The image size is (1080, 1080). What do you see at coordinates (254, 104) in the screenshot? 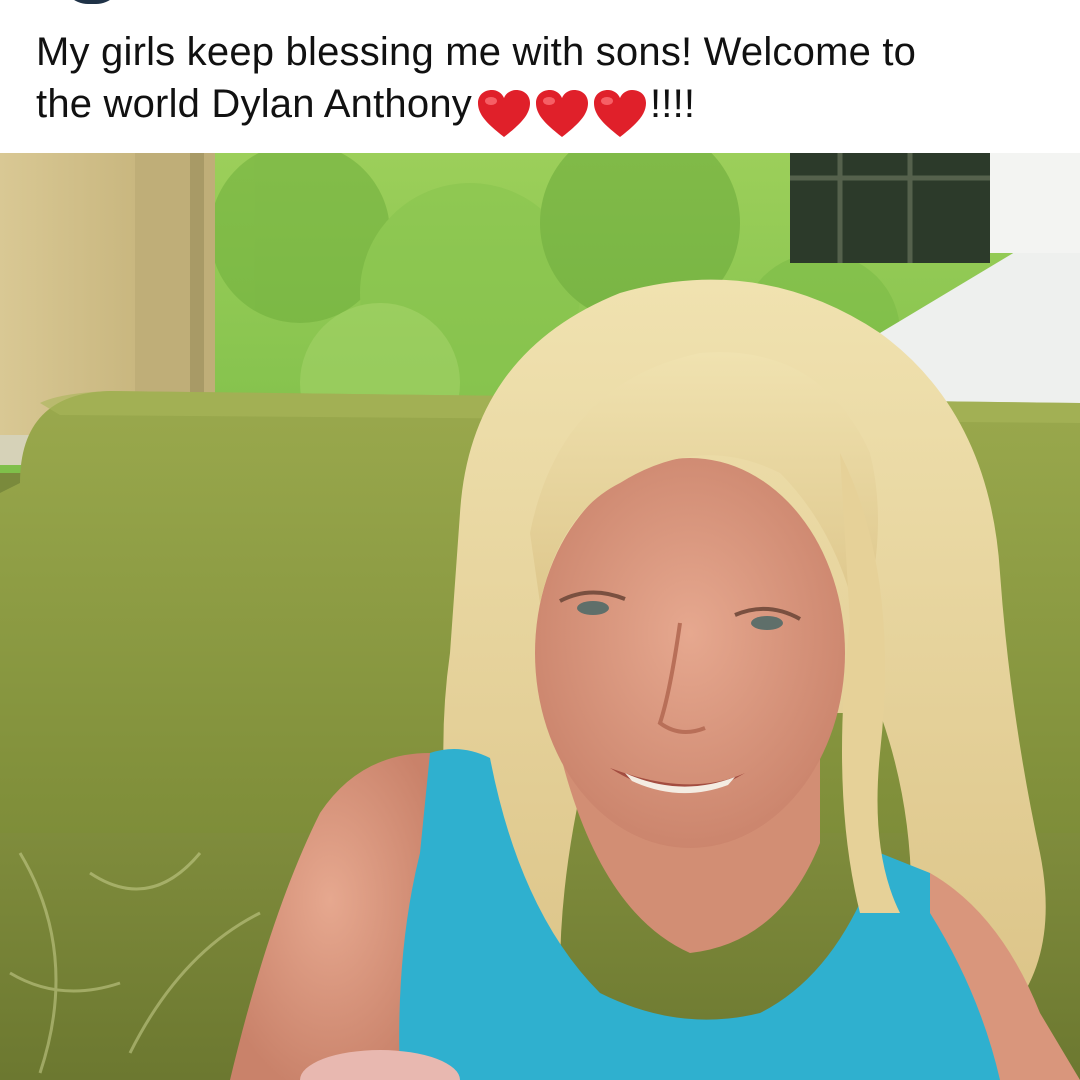
I see `caption-line-2: the world Dylan Anthony` at bounding box center [254, 104].